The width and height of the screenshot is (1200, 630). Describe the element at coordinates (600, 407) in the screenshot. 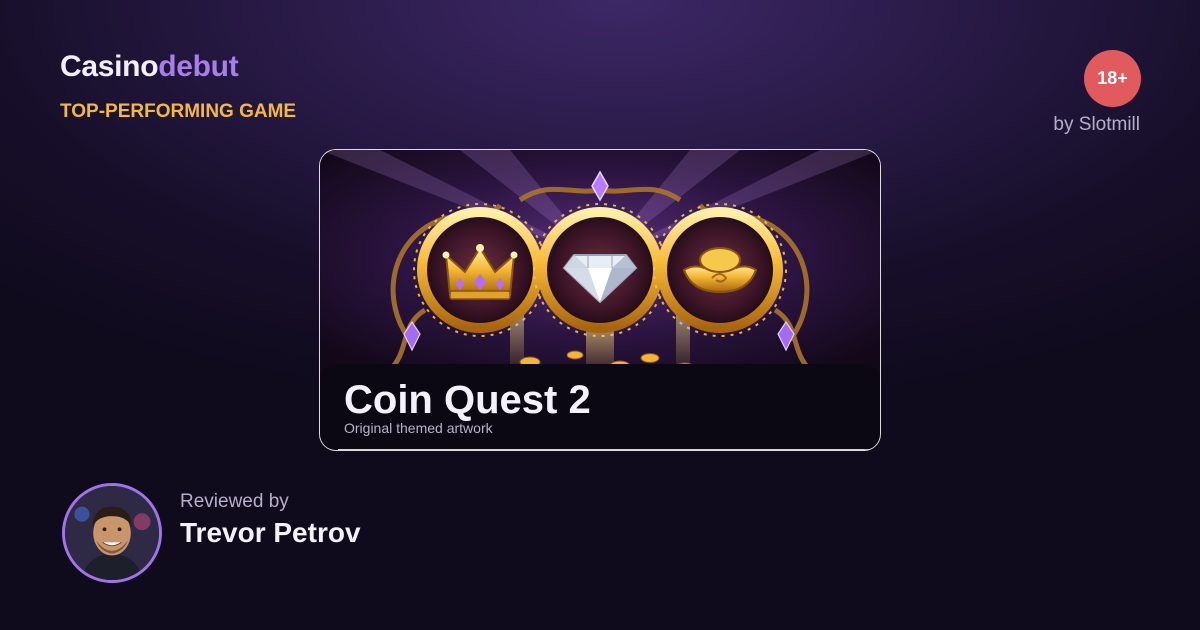

I see `game-caption: Coin Quest 2 Original themed artwork` at that location.